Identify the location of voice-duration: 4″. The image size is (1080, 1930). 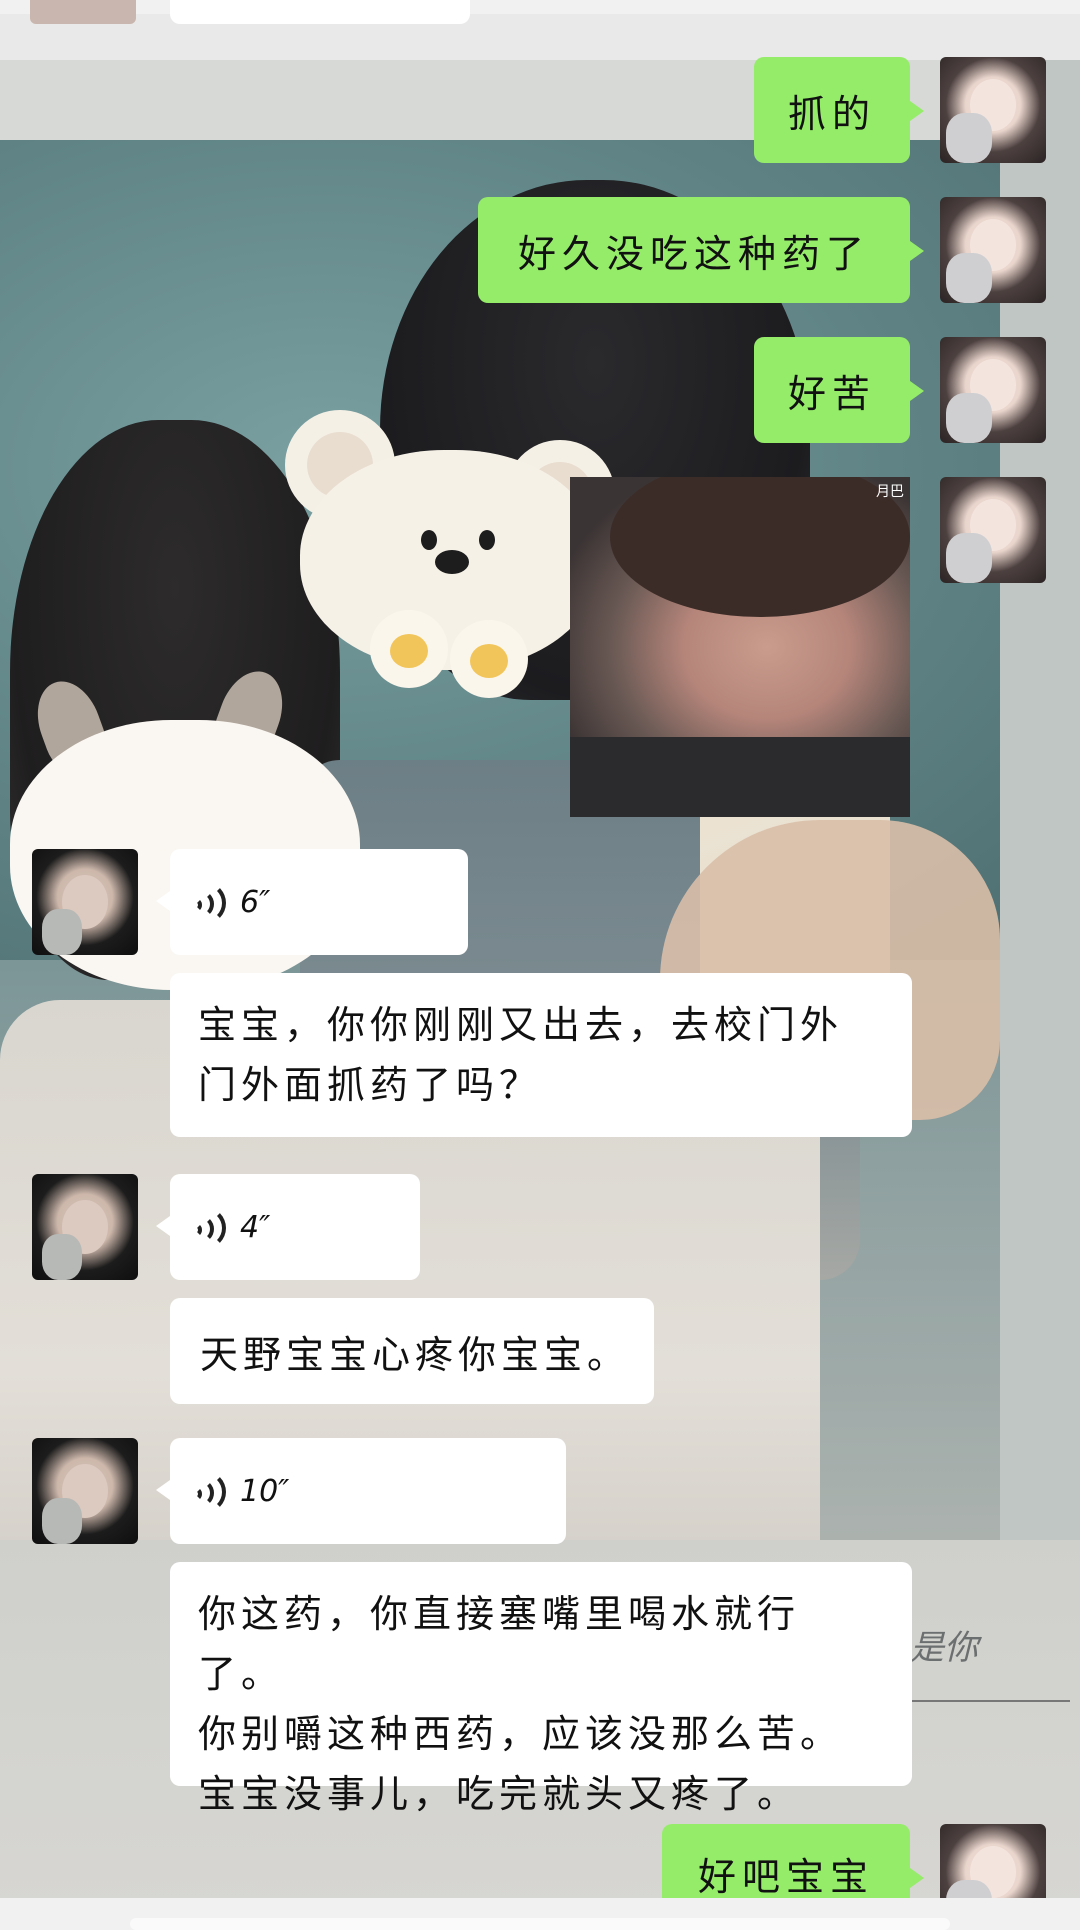
(255, 1227).